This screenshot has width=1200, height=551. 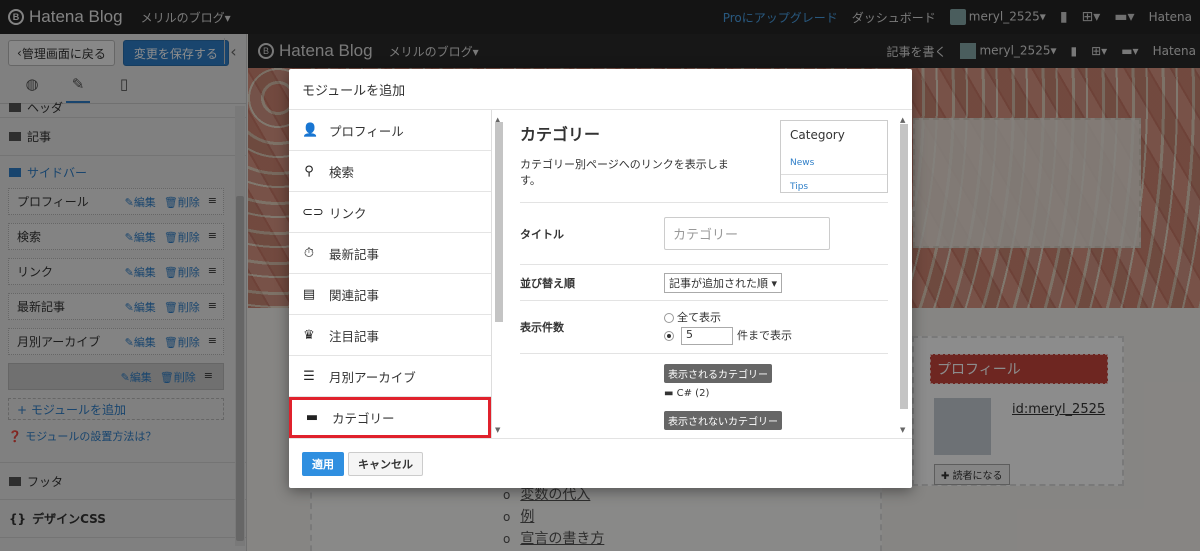 I want to click on module-type-label: 月別アーカイブ, so click(x=372, y=377).